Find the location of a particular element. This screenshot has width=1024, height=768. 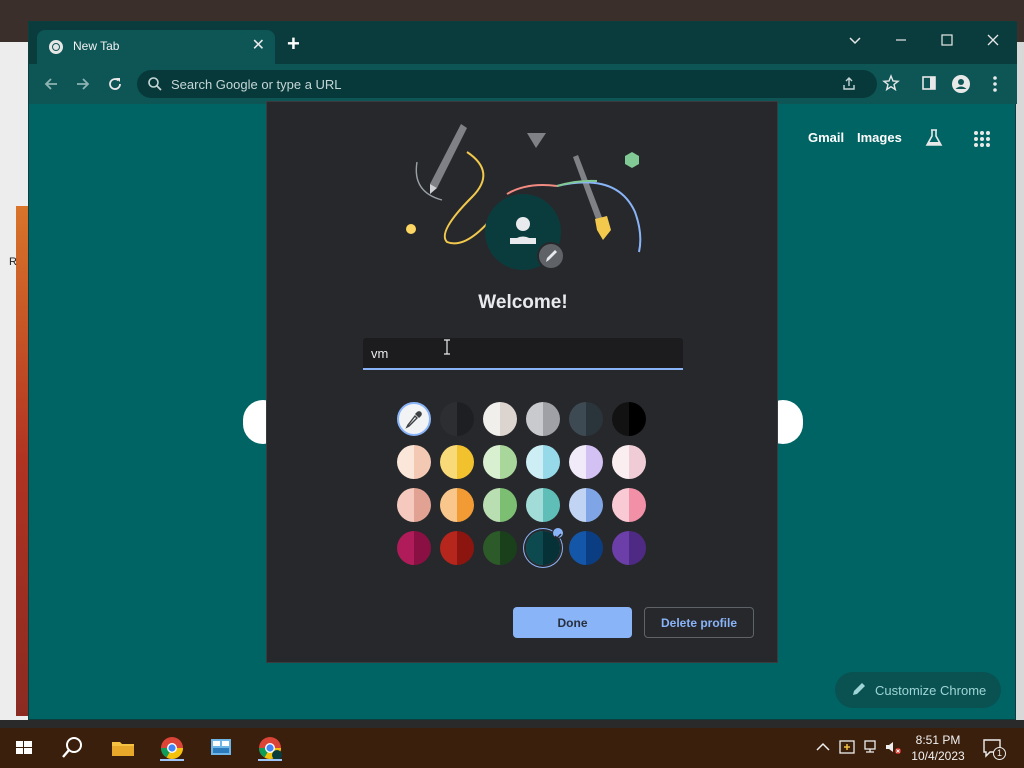

desktop-left-artwork is located at coordinates (22, 461).